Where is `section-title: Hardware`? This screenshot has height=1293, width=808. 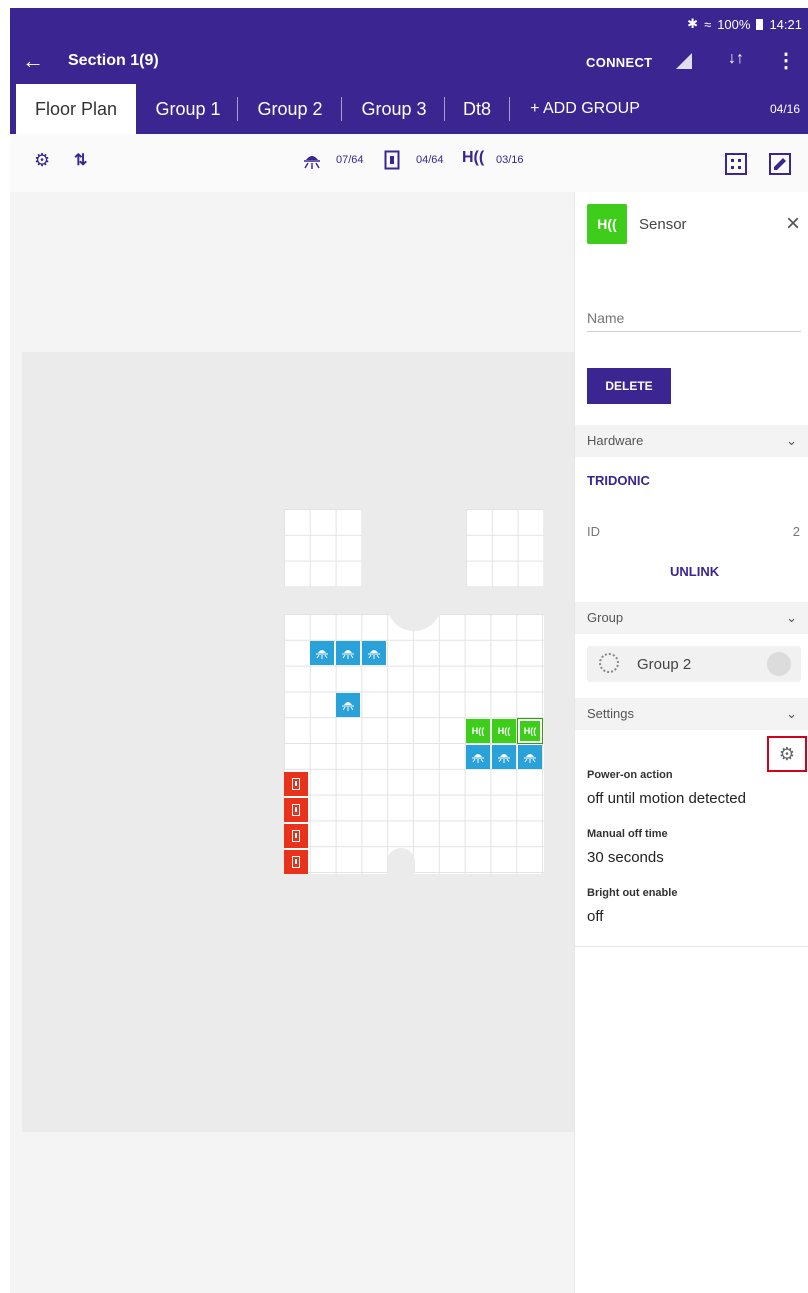
section-title: Hardware is located at coordinates (615, 440).